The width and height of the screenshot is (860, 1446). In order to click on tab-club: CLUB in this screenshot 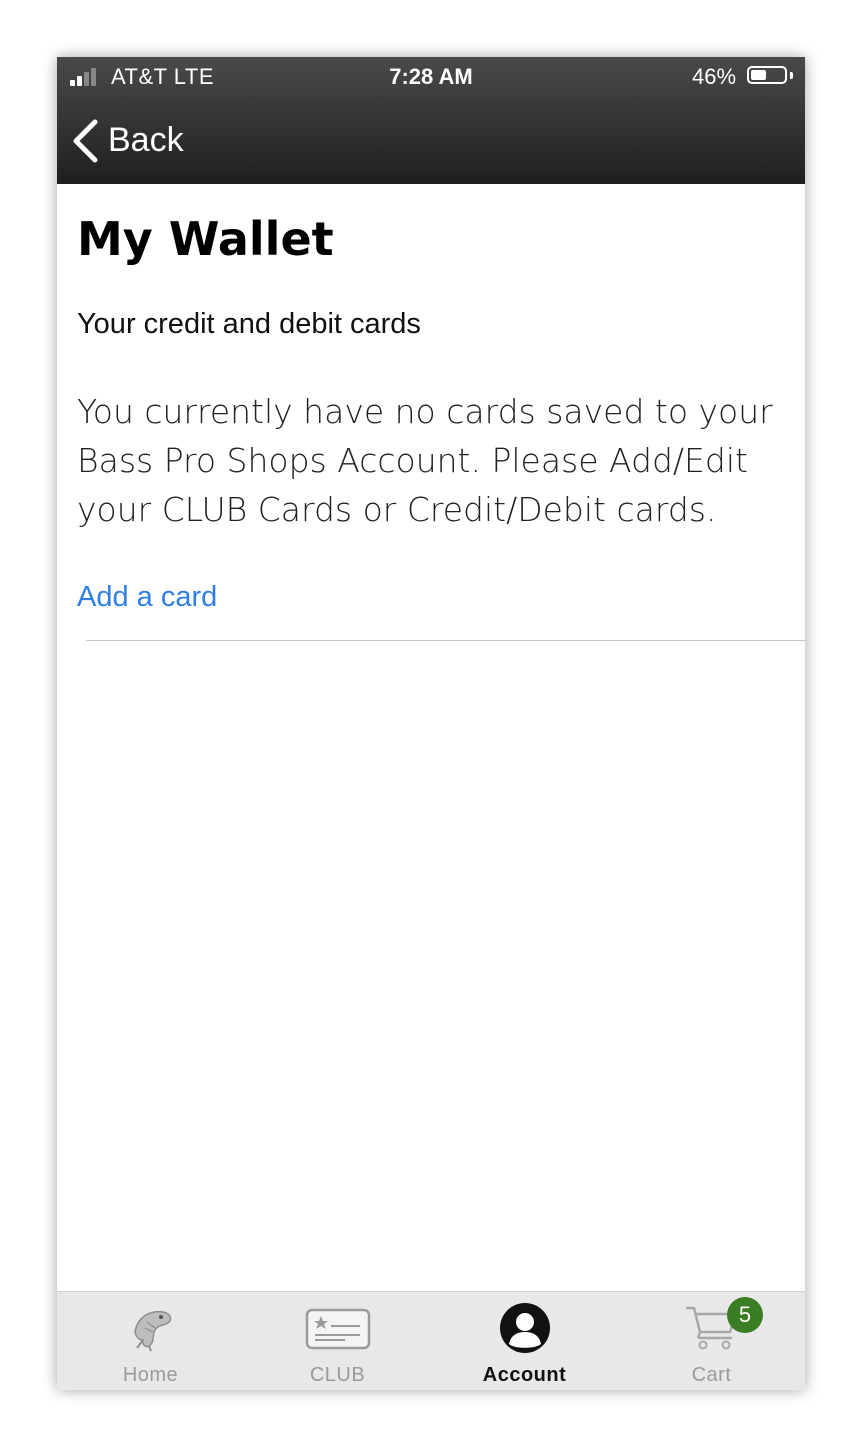, I will do `click(337, 1341)`.